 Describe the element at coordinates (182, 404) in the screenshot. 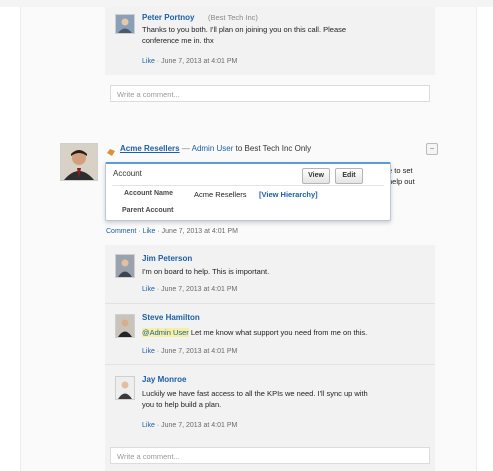

I see `comment-text-line: you to help build a plan.` at that location.